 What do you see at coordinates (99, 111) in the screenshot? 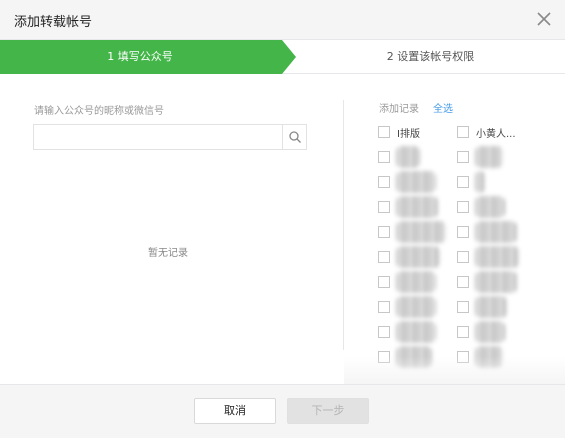
I see `search-prompt-label: 请输入公众号的昵称或微信号` at bounding box center [99, 111].